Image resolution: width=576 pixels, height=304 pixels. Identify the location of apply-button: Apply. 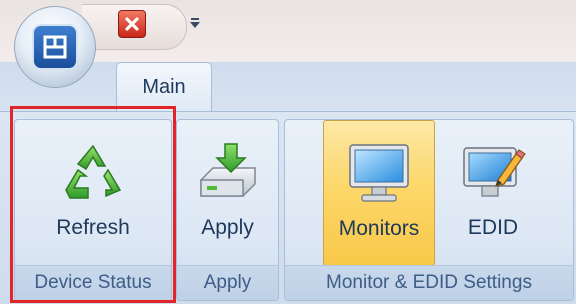
(227, 193).